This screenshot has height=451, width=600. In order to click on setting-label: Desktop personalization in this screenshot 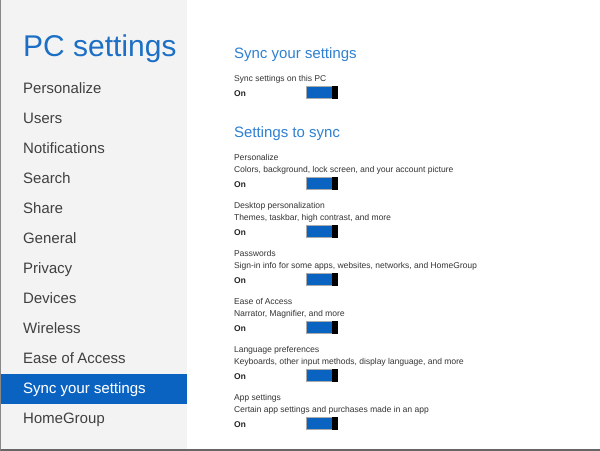, I will do `click(280, 205)`.